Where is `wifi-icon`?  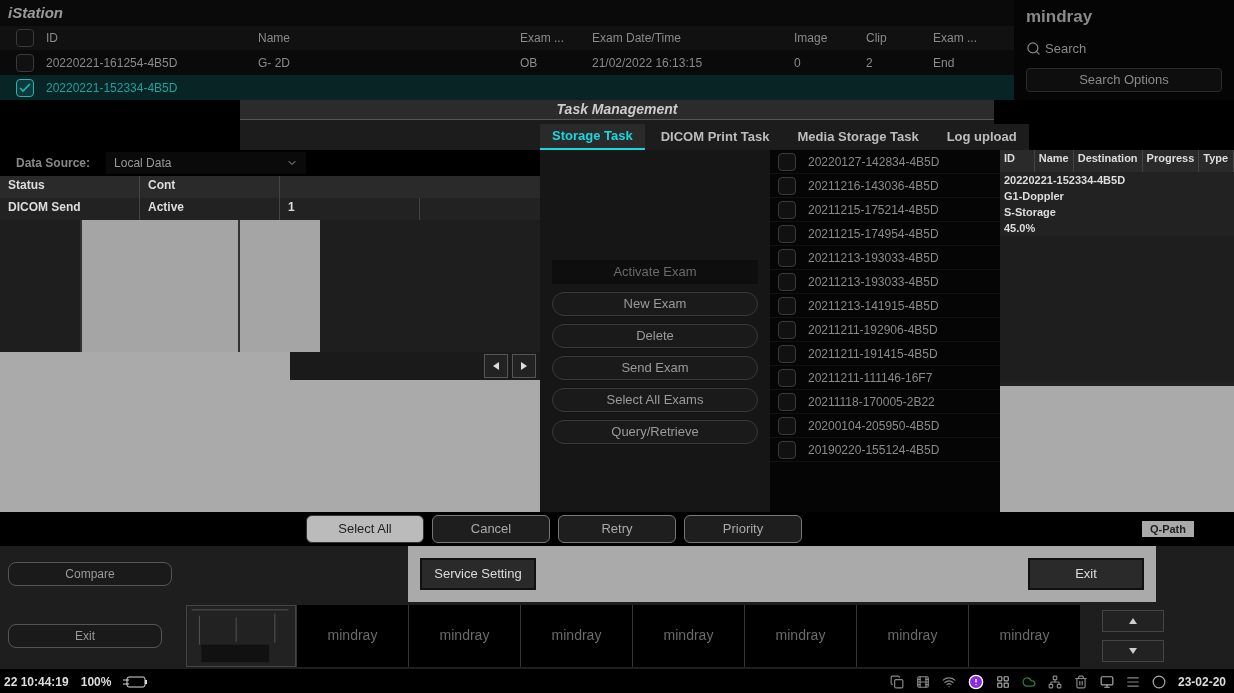 wifi-icon is located at coordinates (948, 682).